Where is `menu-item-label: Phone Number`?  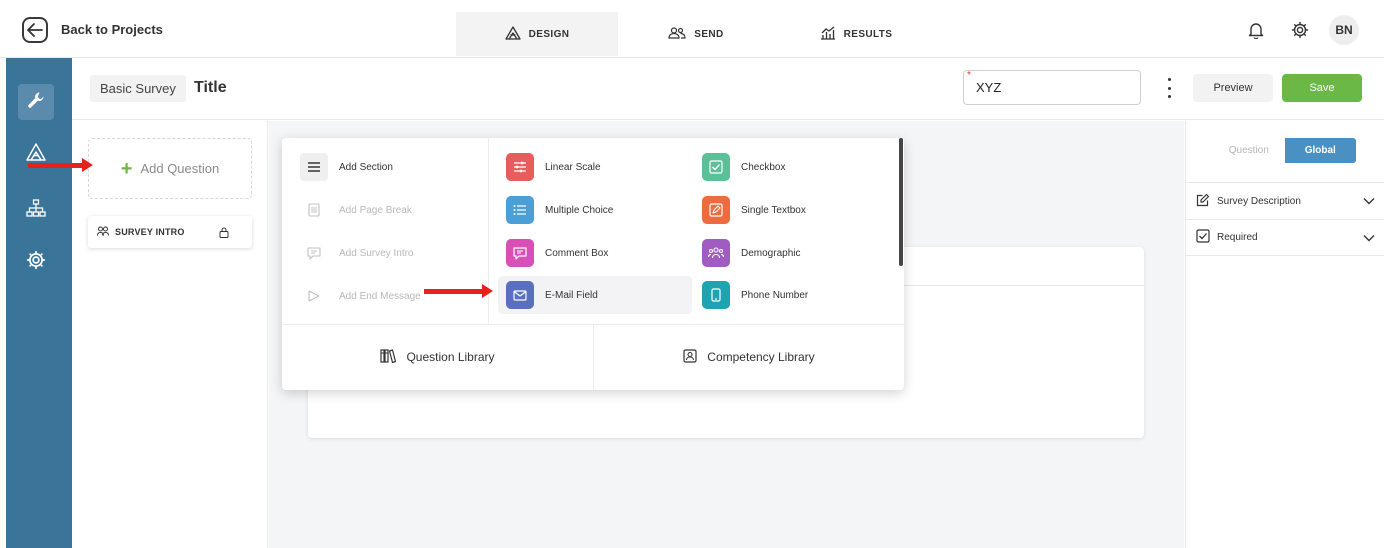 menu-item-label: Phone Number is located at coordinates (775, 295).